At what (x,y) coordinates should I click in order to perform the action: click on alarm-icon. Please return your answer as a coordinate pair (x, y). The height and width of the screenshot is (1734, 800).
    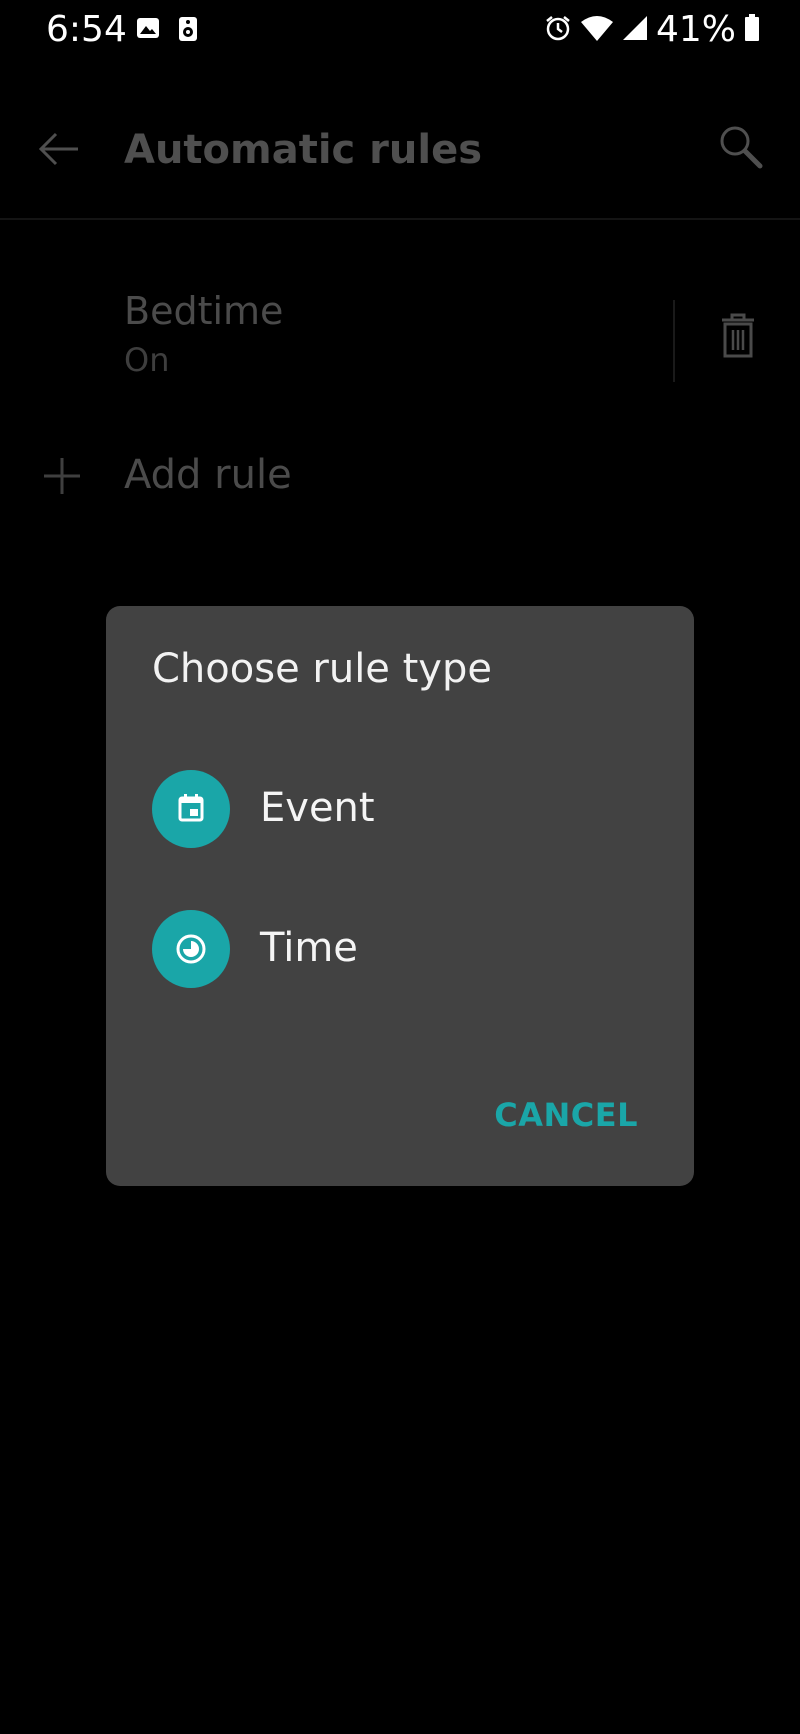
    Looking at the image, I should click on (558, 30).